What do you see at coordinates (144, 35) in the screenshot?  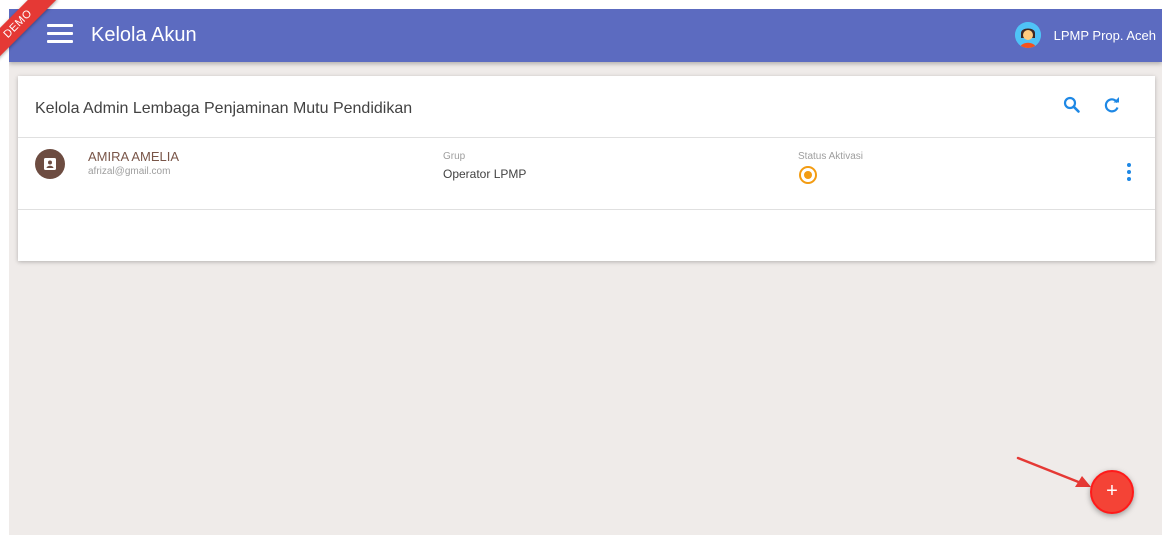 I see `page-title: Kelola Akun` at bounding box center [144, 35].